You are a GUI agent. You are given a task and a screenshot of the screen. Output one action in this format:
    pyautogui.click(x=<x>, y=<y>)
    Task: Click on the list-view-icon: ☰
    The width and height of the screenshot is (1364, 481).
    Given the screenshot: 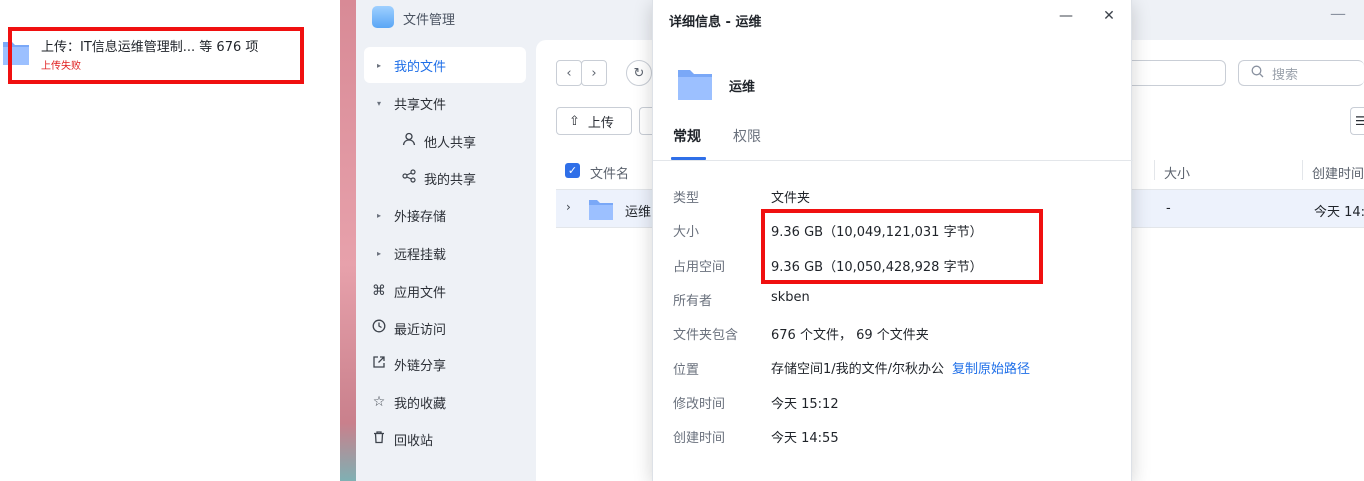 What is the action you would take?
    pyautogui.click(x=1359, y=121)
    